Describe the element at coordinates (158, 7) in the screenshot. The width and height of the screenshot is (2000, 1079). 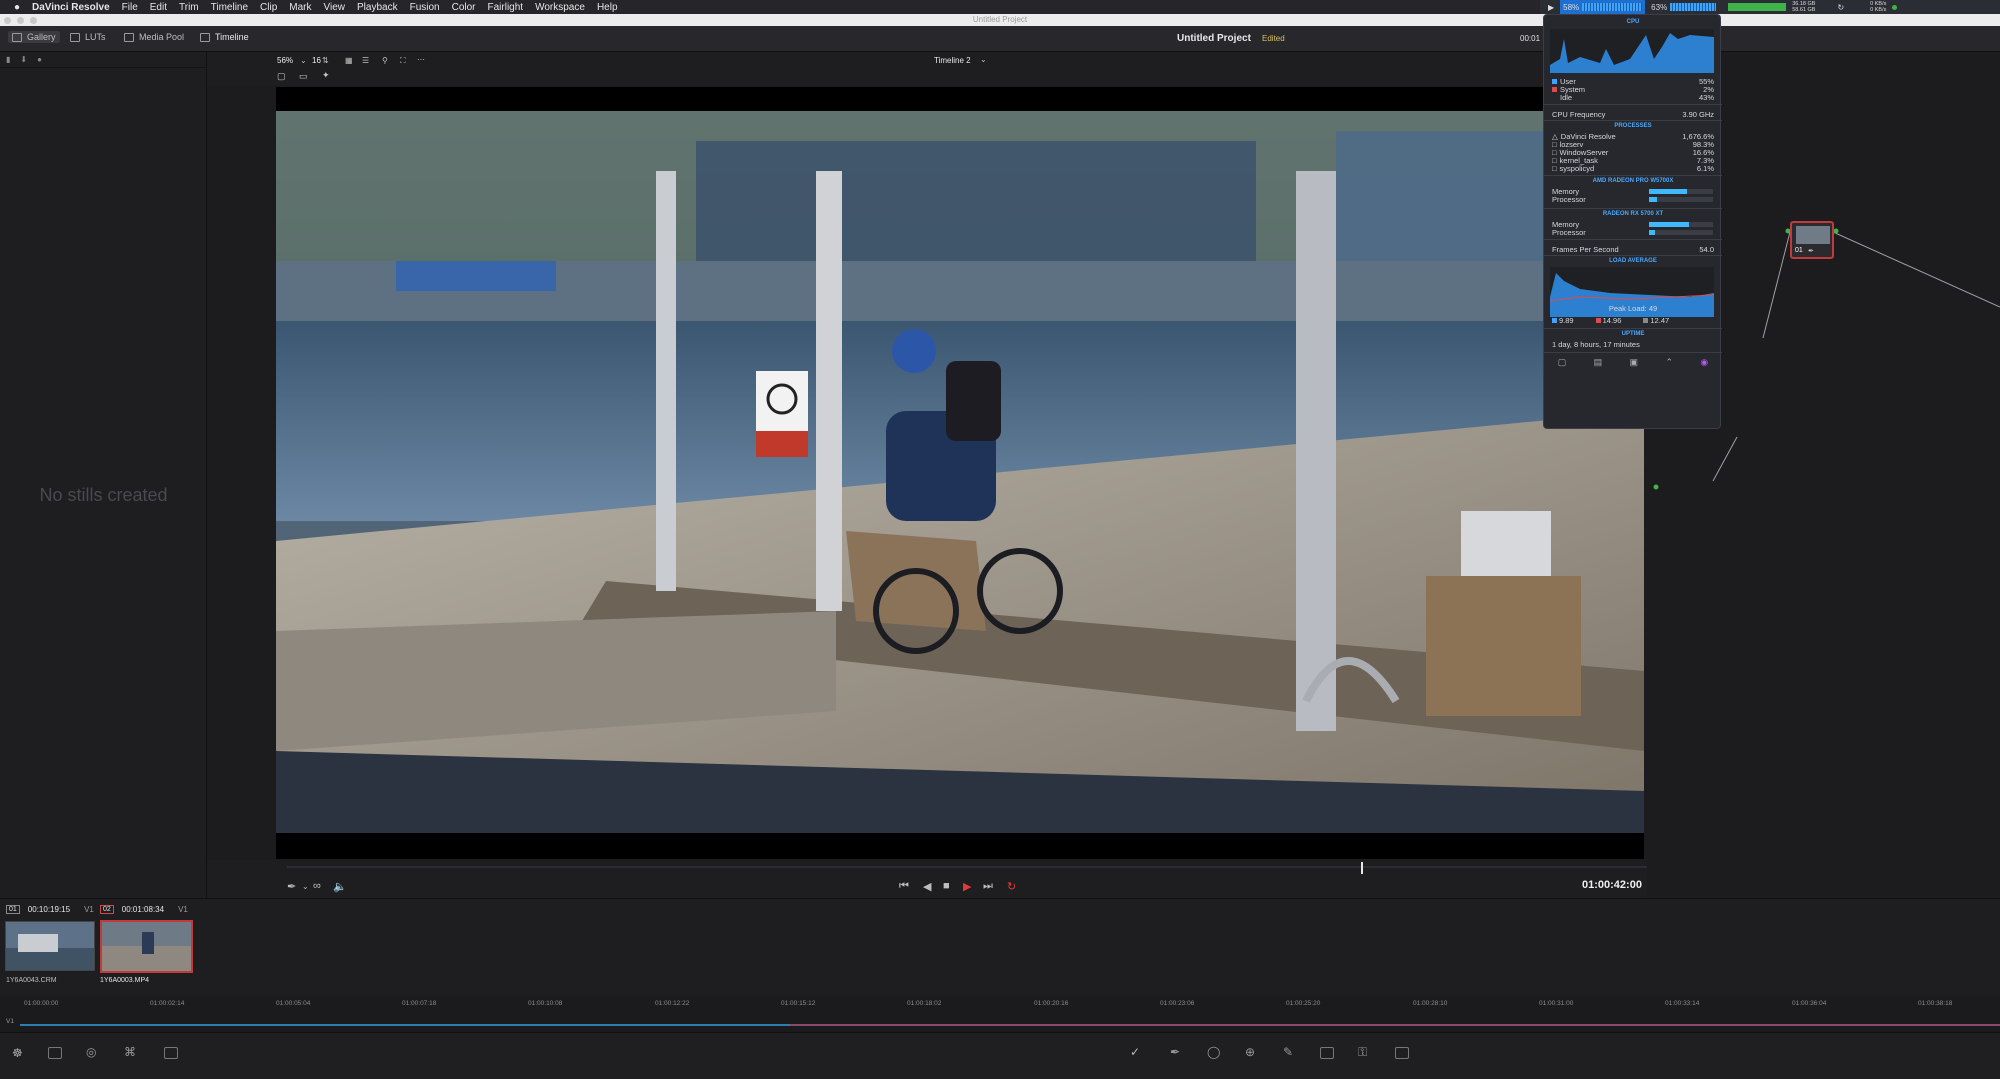
I see `menu-edit: Edit` at that location.